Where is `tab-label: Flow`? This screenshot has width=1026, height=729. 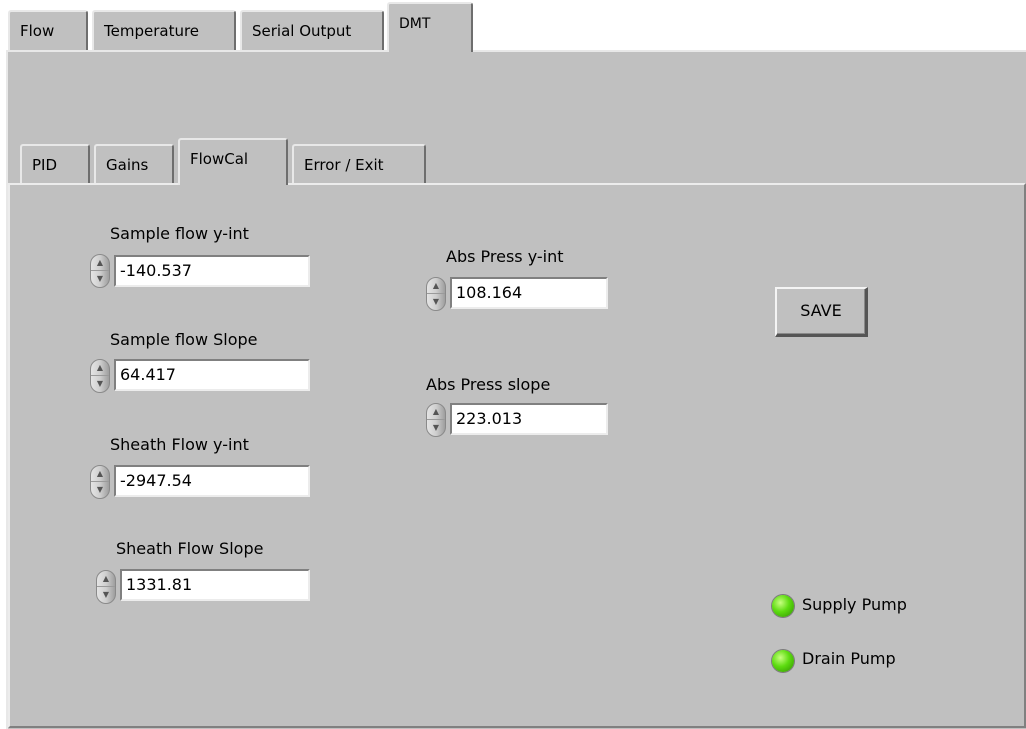 tab-label: Flow is located at coordinates (37, 31).